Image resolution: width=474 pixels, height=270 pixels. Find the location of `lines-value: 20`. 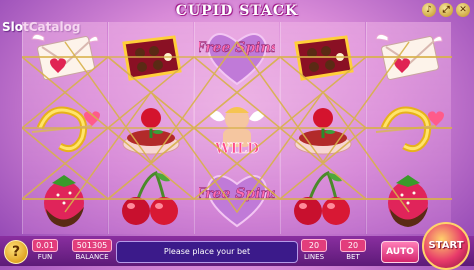

lines-value: 20 is located at coordinates (314, 245).